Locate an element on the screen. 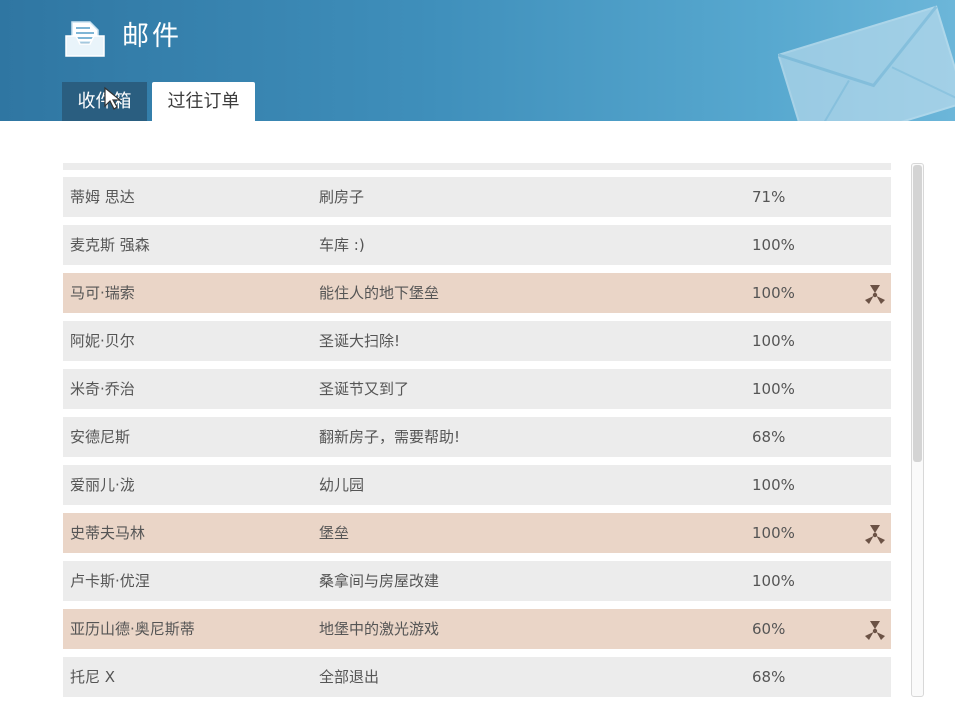  order-client-name: 卢卡斯·优涅 is located at coordinates (110, 581).